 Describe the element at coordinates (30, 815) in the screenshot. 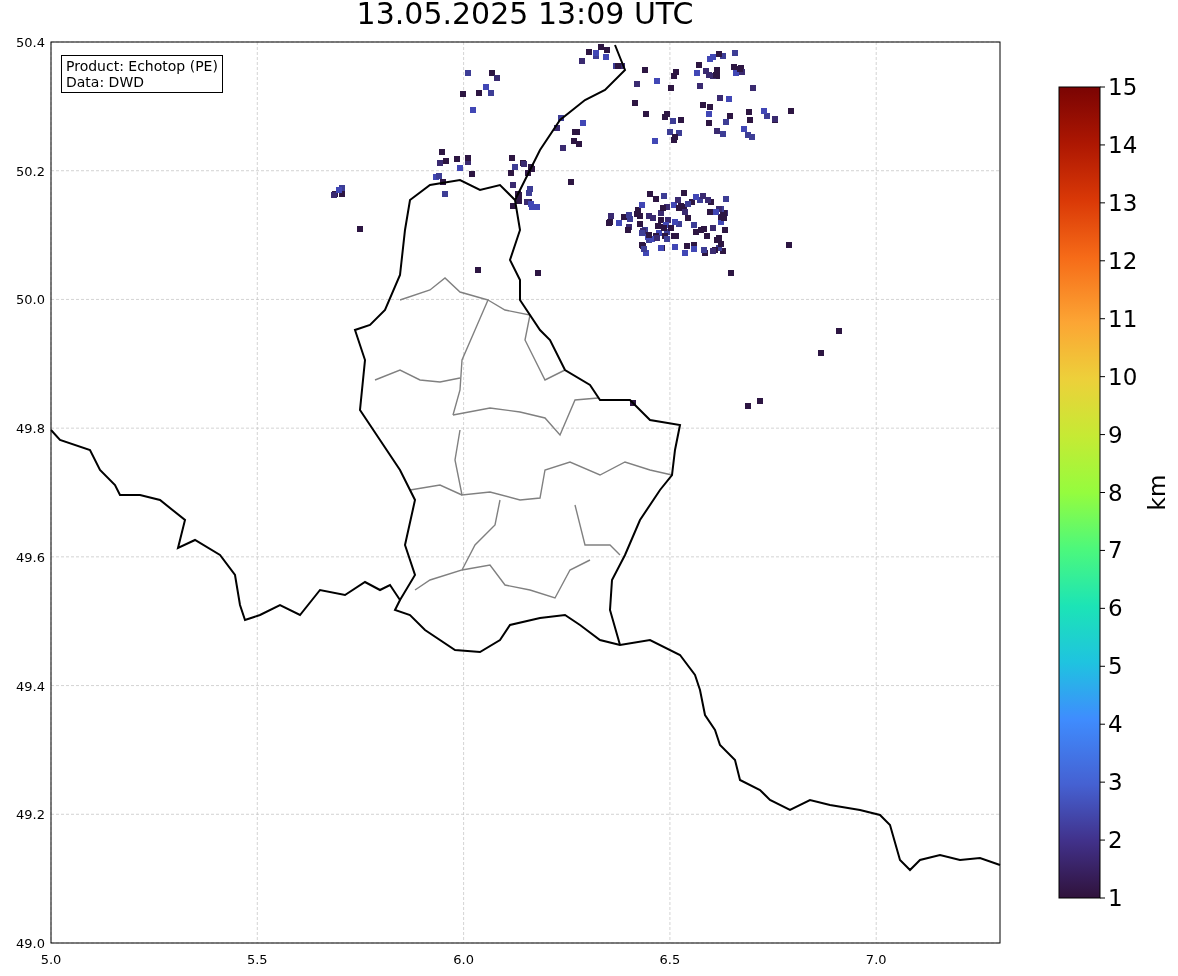

I see `tick-label: 49.2` at that location.